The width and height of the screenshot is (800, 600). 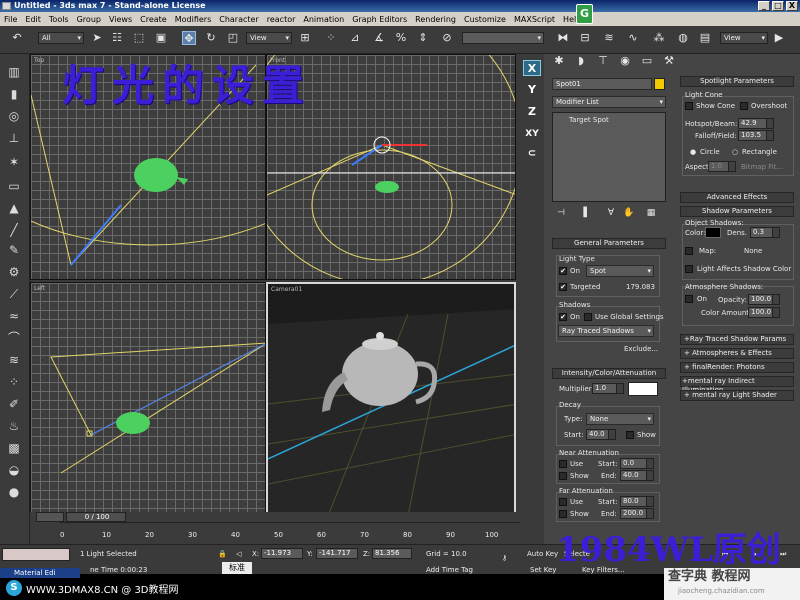 What do you see at coordinates (633, 38) in the screenshot?
I see `curve-editor-icon: ∿` at bounding box center [633, 38].